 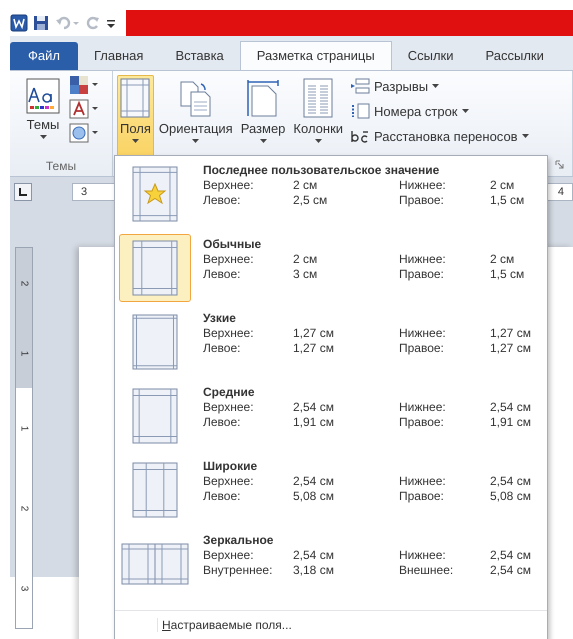 What do you see at coordinates (43, 117) in the screenshot?
I see `themes-button: Темы` at bounding box center [43, 117].